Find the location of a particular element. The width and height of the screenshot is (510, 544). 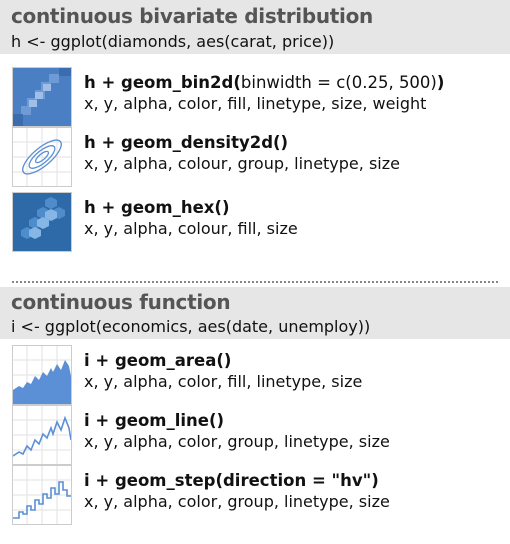

function-signature: i + geom_line() is located at coordinates (154, 420).